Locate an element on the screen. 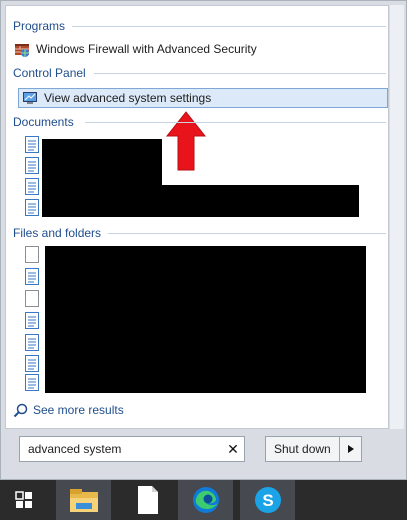 Image resolution: width=407 pixels, height=520 pixels. start-button is located at coordinates (24, 500).